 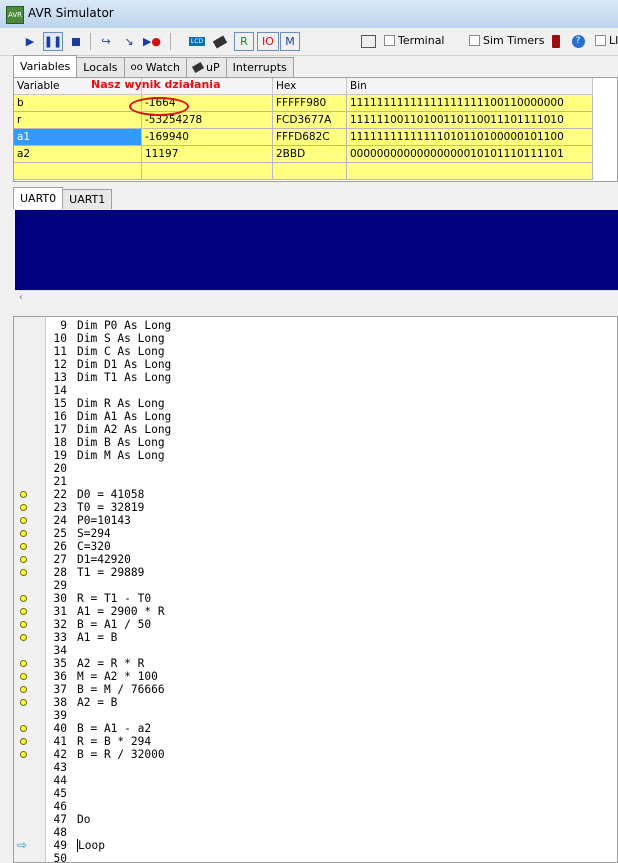 I want to click on code-text: T1 = 29889, so click(x=110, y=572).